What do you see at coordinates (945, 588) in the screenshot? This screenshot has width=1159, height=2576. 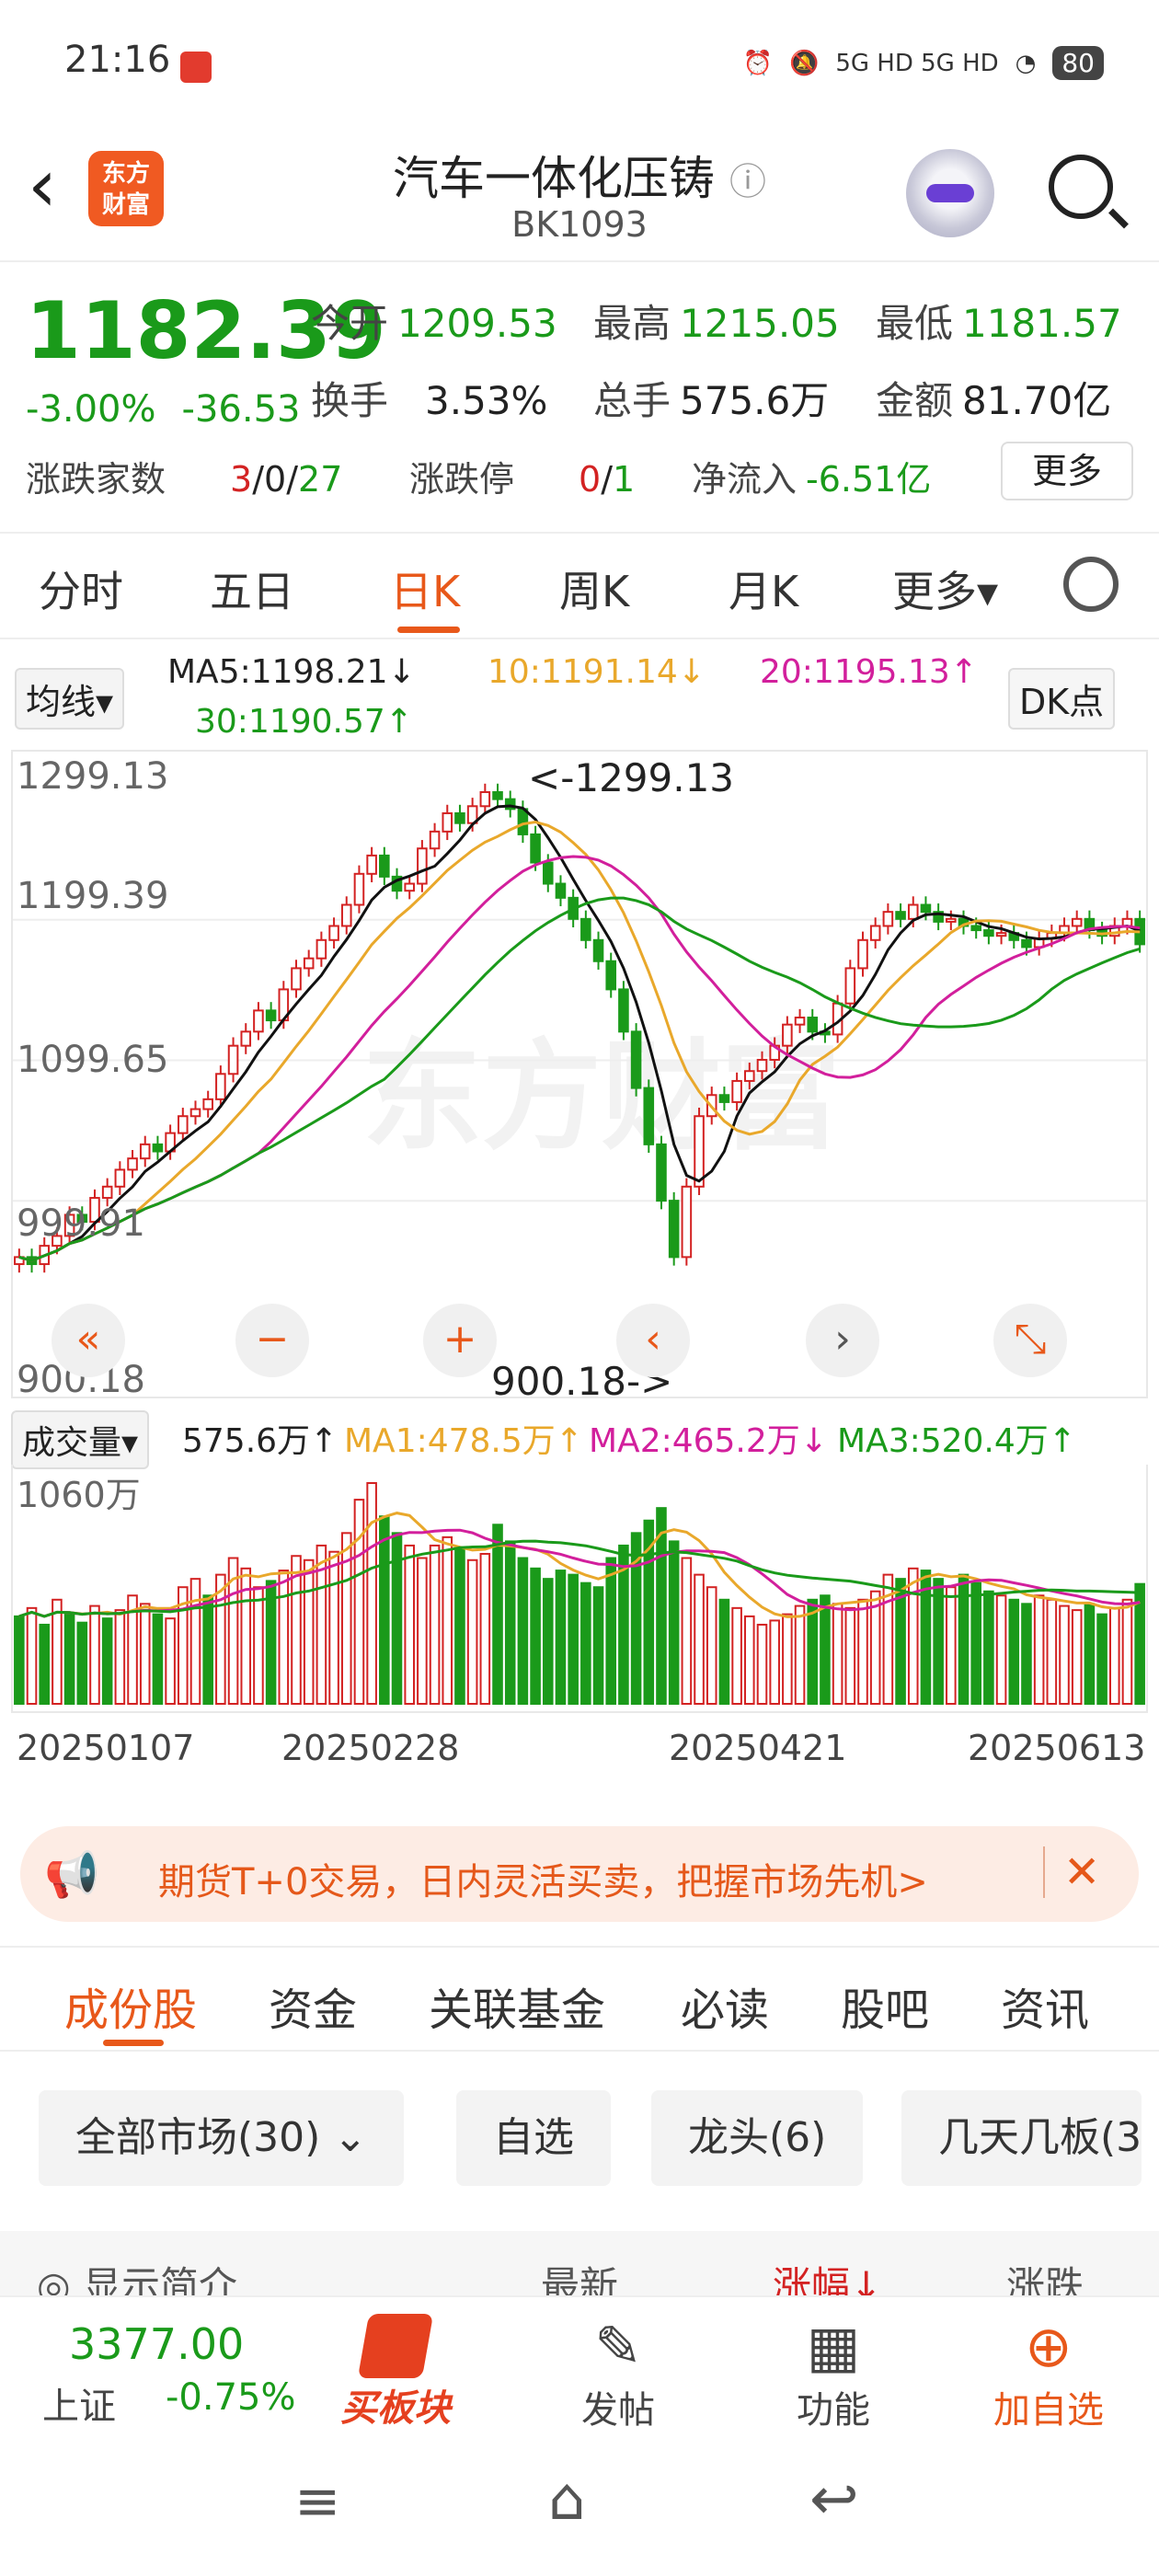 I see `tab-more: 更多▾` at bounding box center [945, 588].